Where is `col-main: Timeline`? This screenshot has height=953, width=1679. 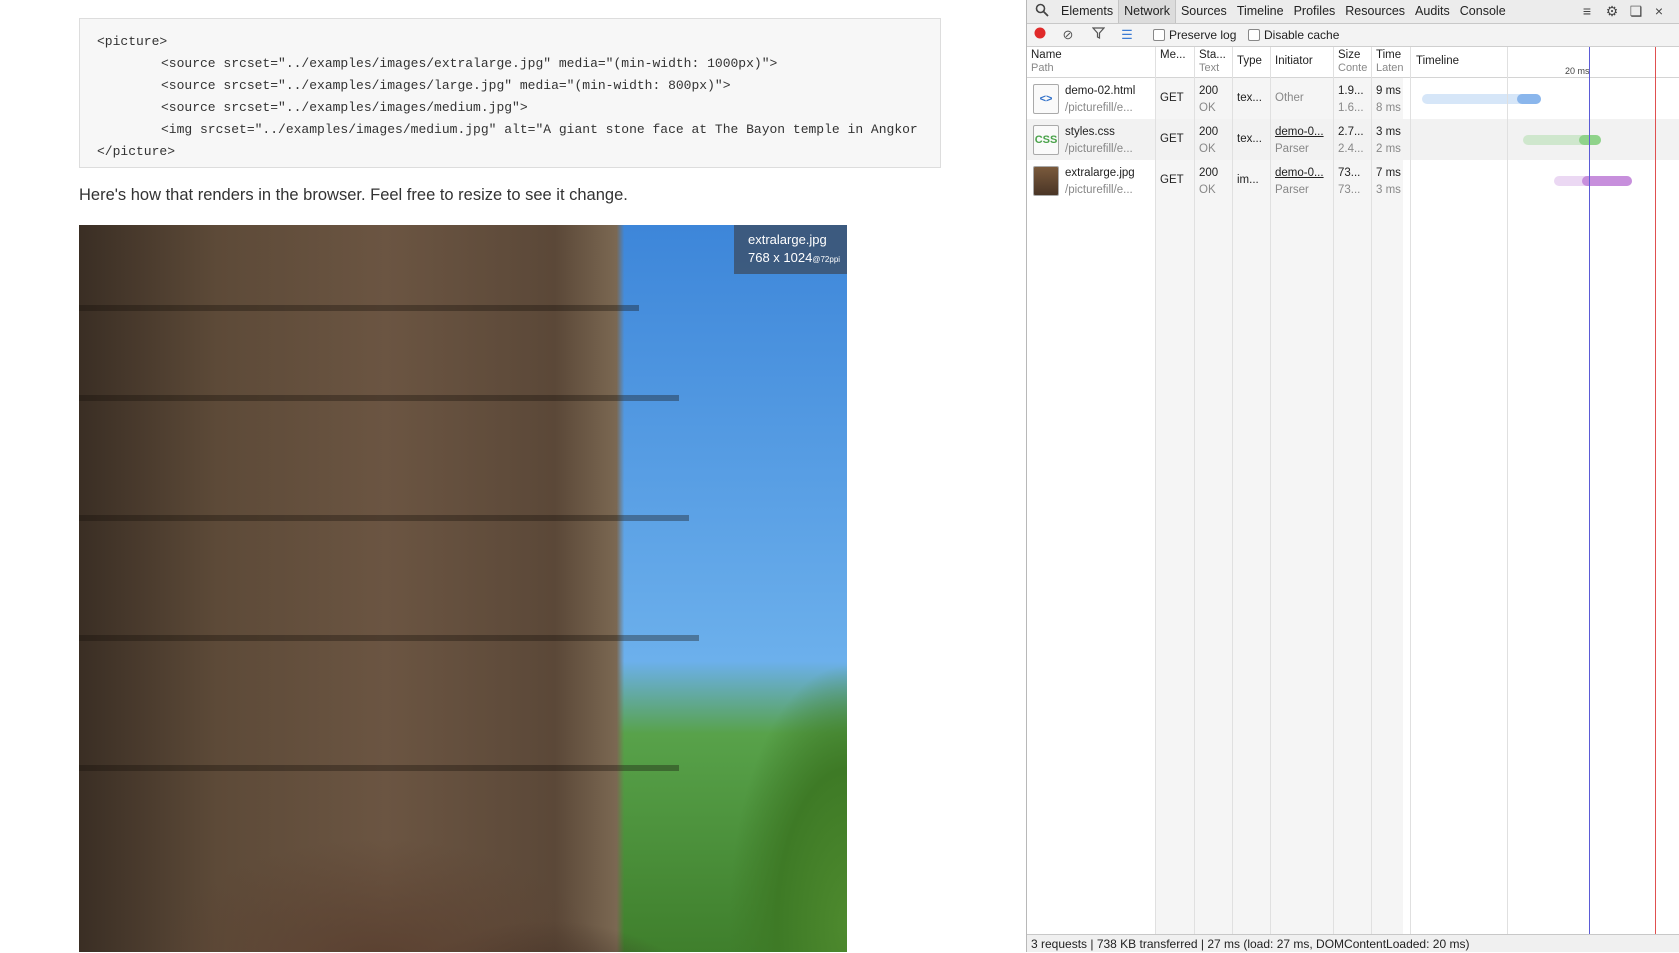
col-main: Timeline is located at coordinates (1438, 61).